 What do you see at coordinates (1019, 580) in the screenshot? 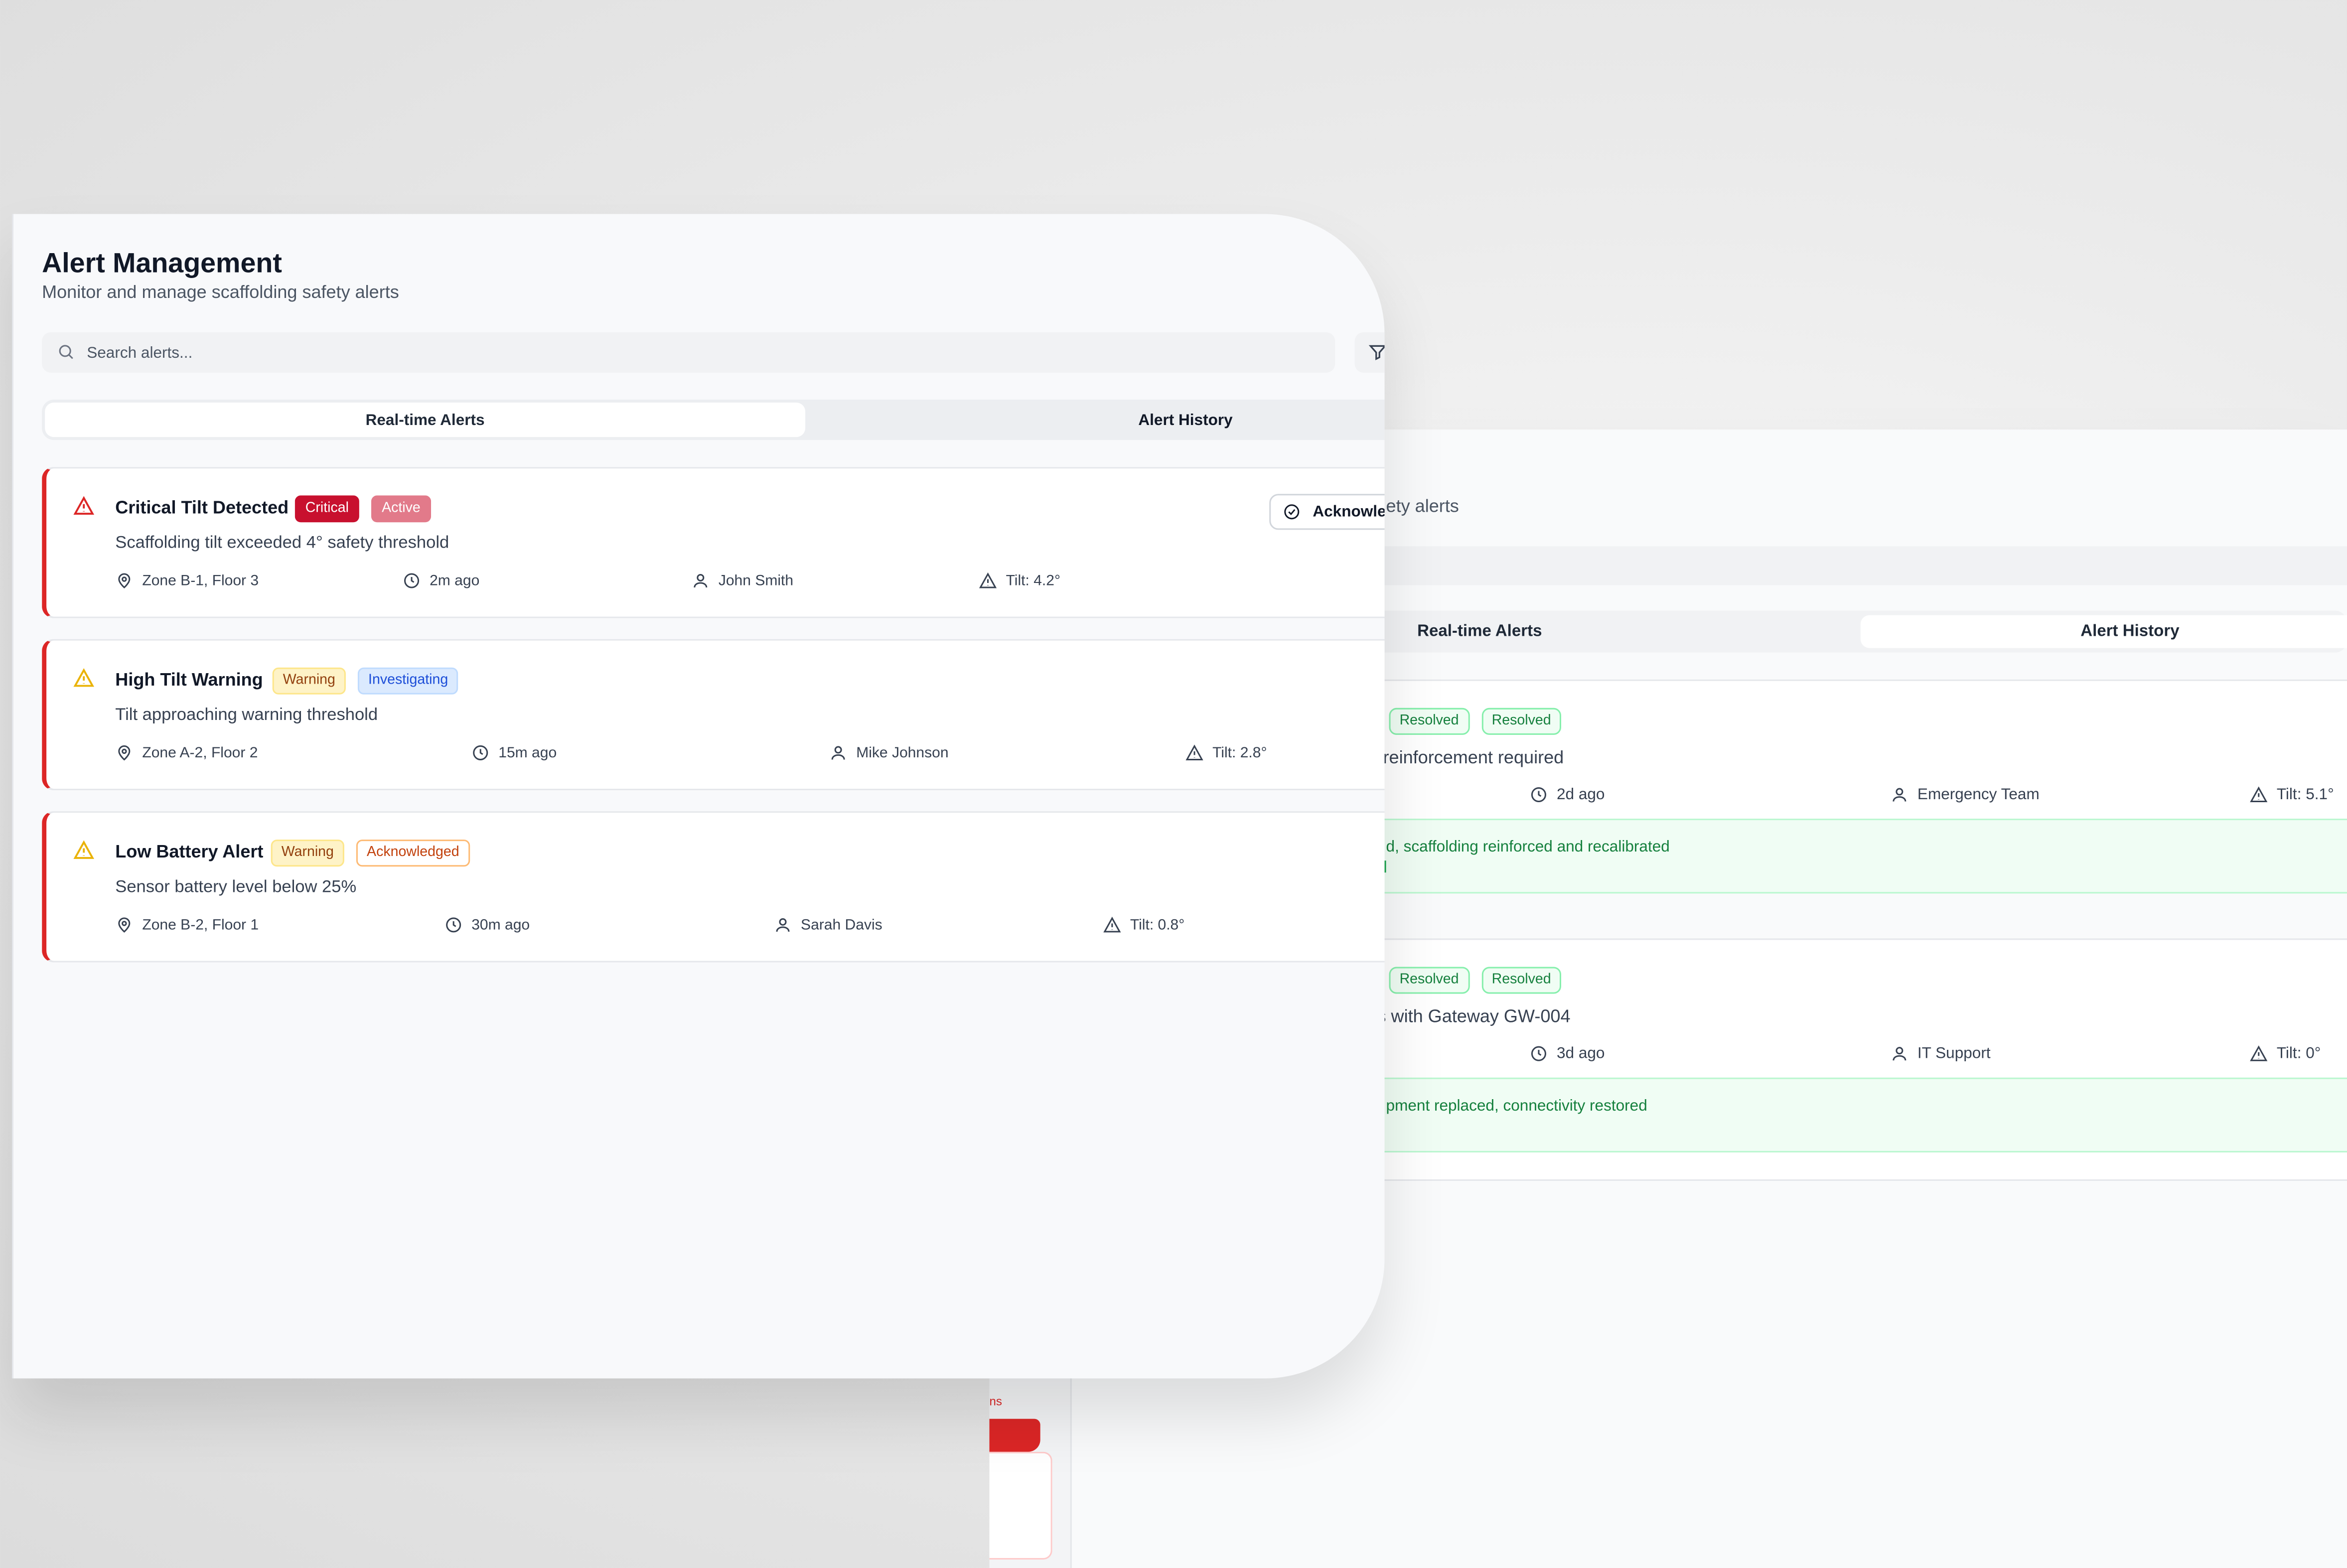
I see `alert-tilt: Tilt: 4.2°` at bounding box center [1019, 580].